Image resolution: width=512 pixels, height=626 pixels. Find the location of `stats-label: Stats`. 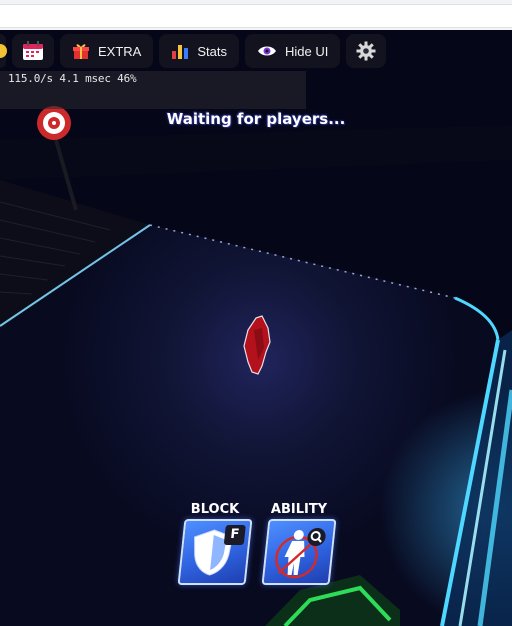

stats-label: Stats is located at coordinates (212, 51).